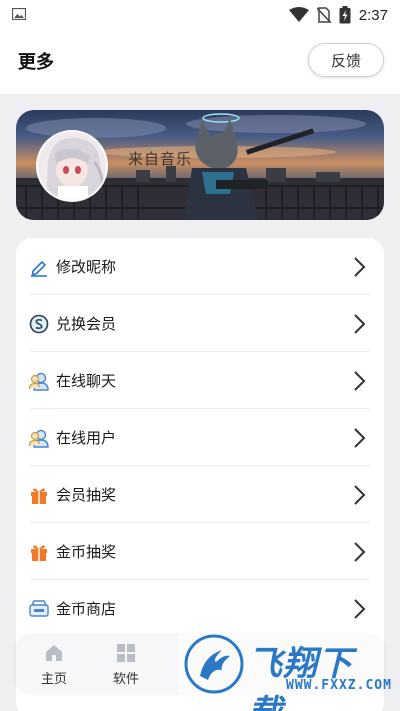  Describe the element at coordinates (86, 381) in the screenshot. I see `menu-item-label: 在线聊天` at that location.